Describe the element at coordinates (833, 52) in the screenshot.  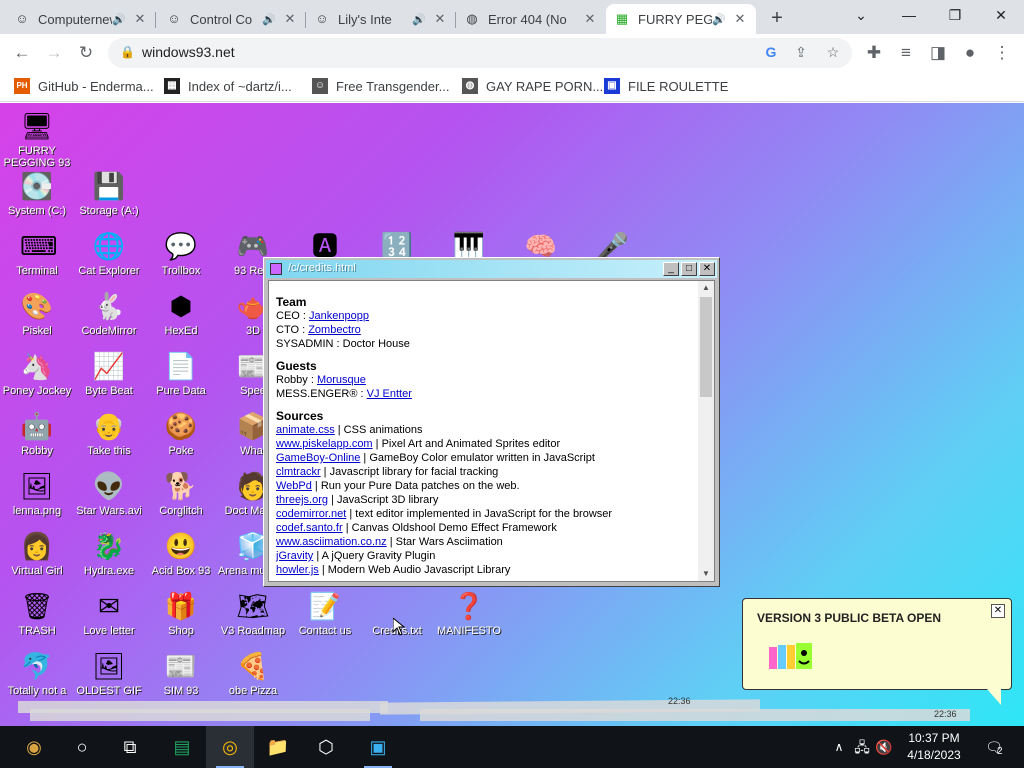
I see `star-icon: ☆` at that location.